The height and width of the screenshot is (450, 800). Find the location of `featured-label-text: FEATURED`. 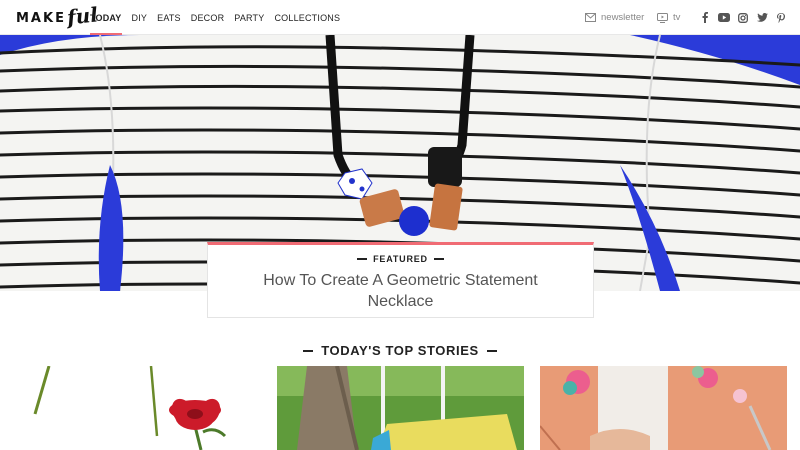

featured-label-text: FEATURED is located at coordinates (400, 259).